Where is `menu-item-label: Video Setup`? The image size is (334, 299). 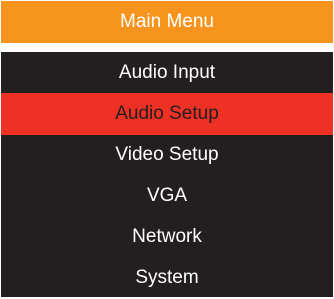 menu-item-label: Video Setup is located at coordinates (167, 154).